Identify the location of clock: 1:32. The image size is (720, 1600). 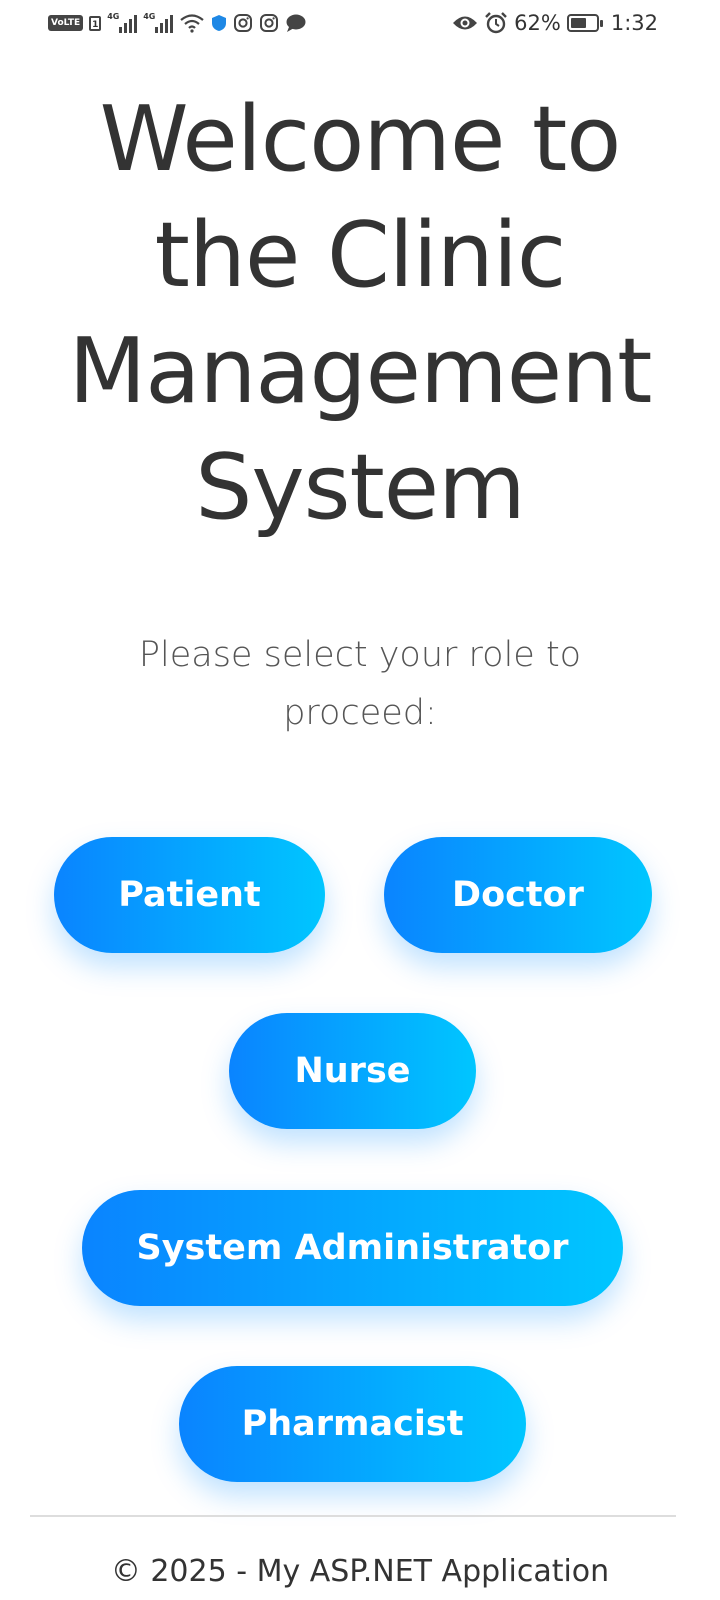
(634, 23).